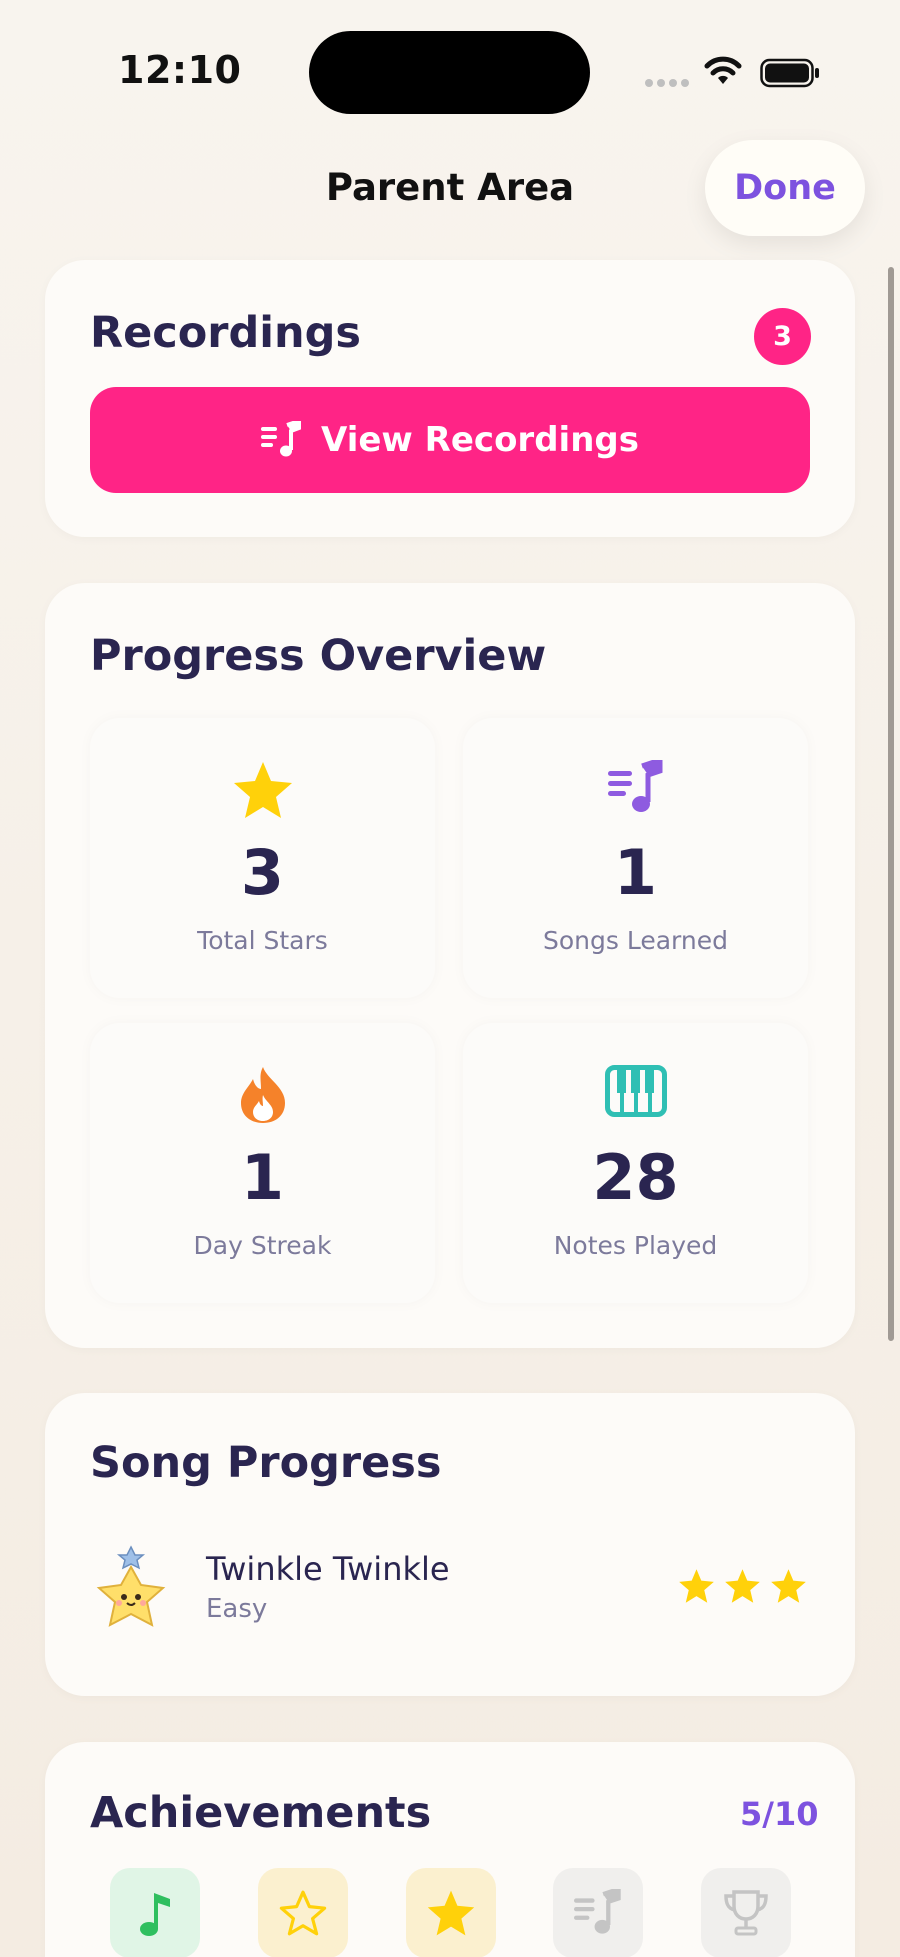 The image size is (900, 1957). I want to click on stat-label: Day Streak, so click(262, 1245).